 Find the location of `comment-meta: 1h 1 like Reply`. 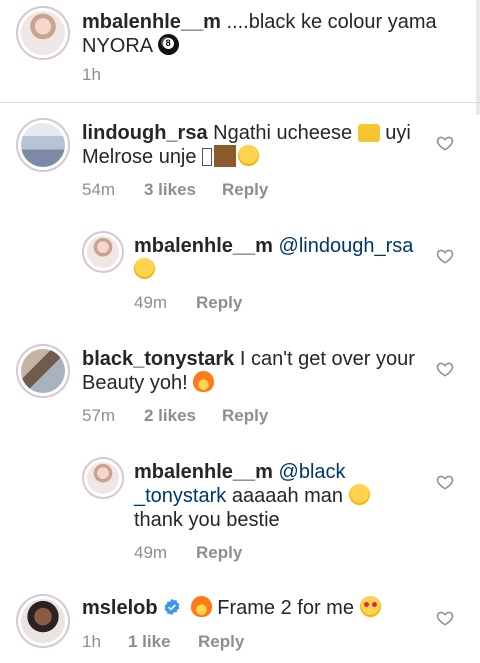

comment-meta: 1h 1 like Reply is located at coordinates (163, 642).